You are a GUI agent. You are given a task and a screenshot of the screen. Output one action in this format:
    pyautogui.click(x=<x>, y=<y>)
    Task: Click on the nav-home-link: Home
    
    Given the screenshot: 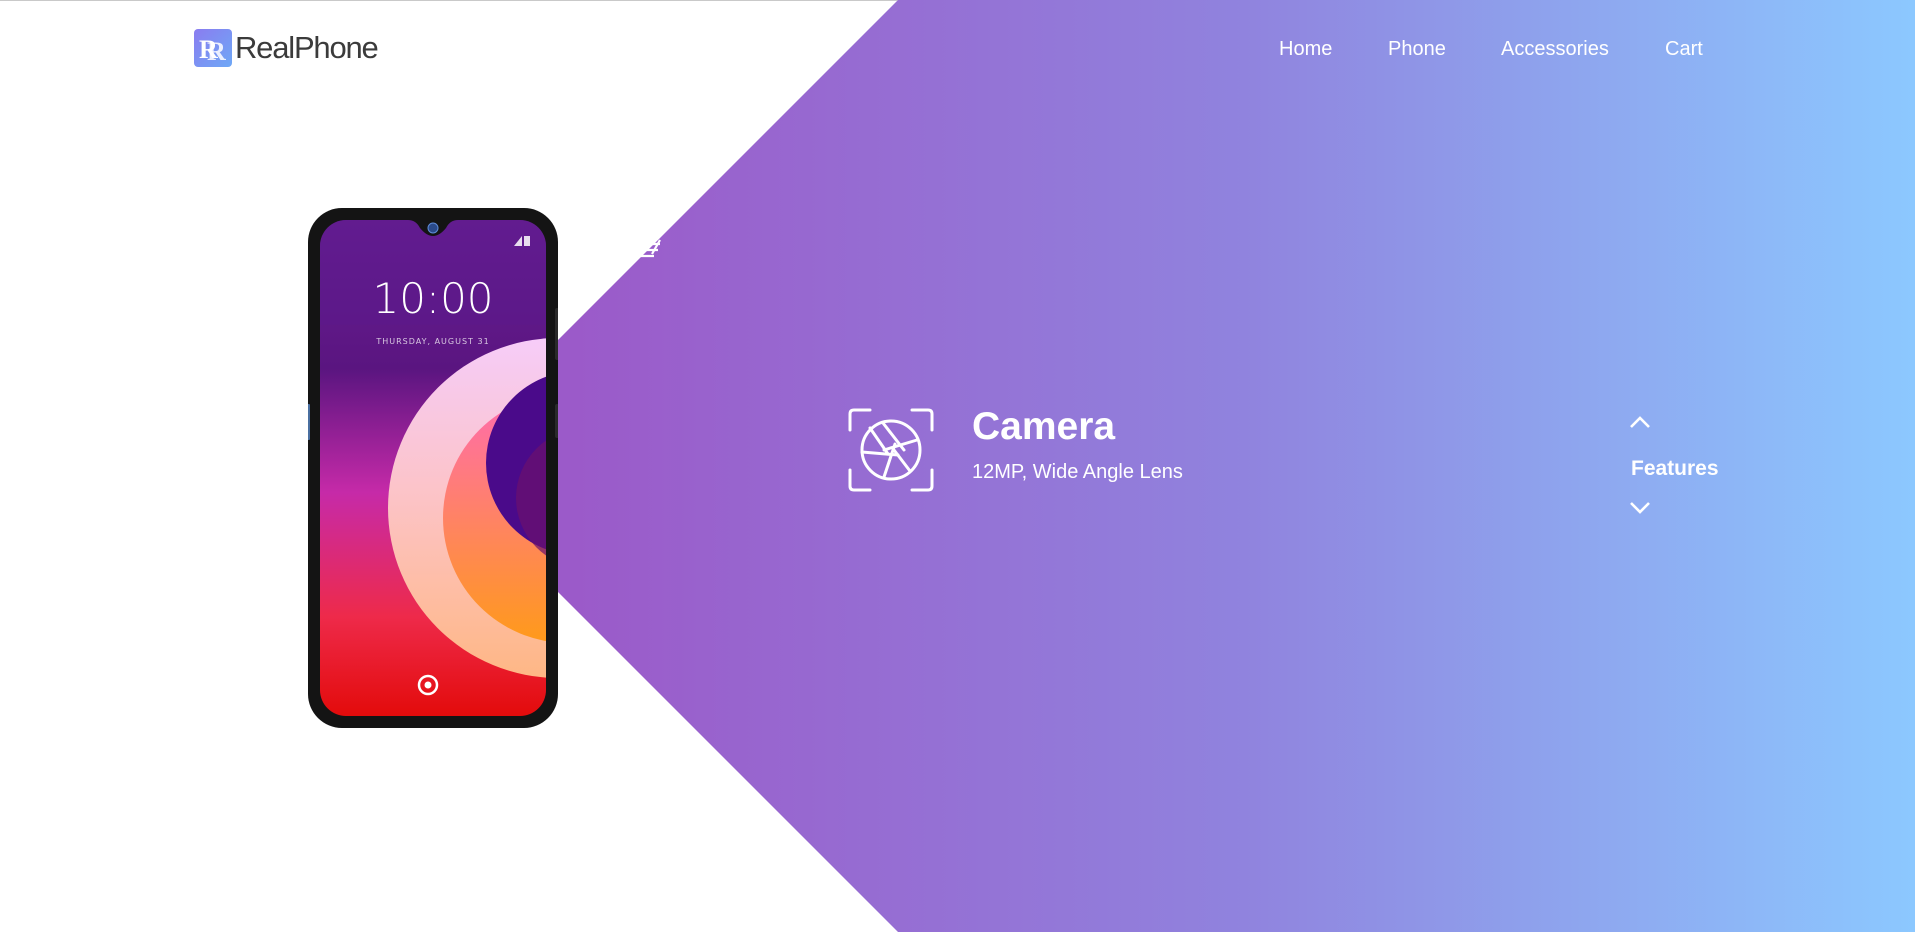 What is the action you would take?
    pyautogui.click(x=1305, y=49)
    